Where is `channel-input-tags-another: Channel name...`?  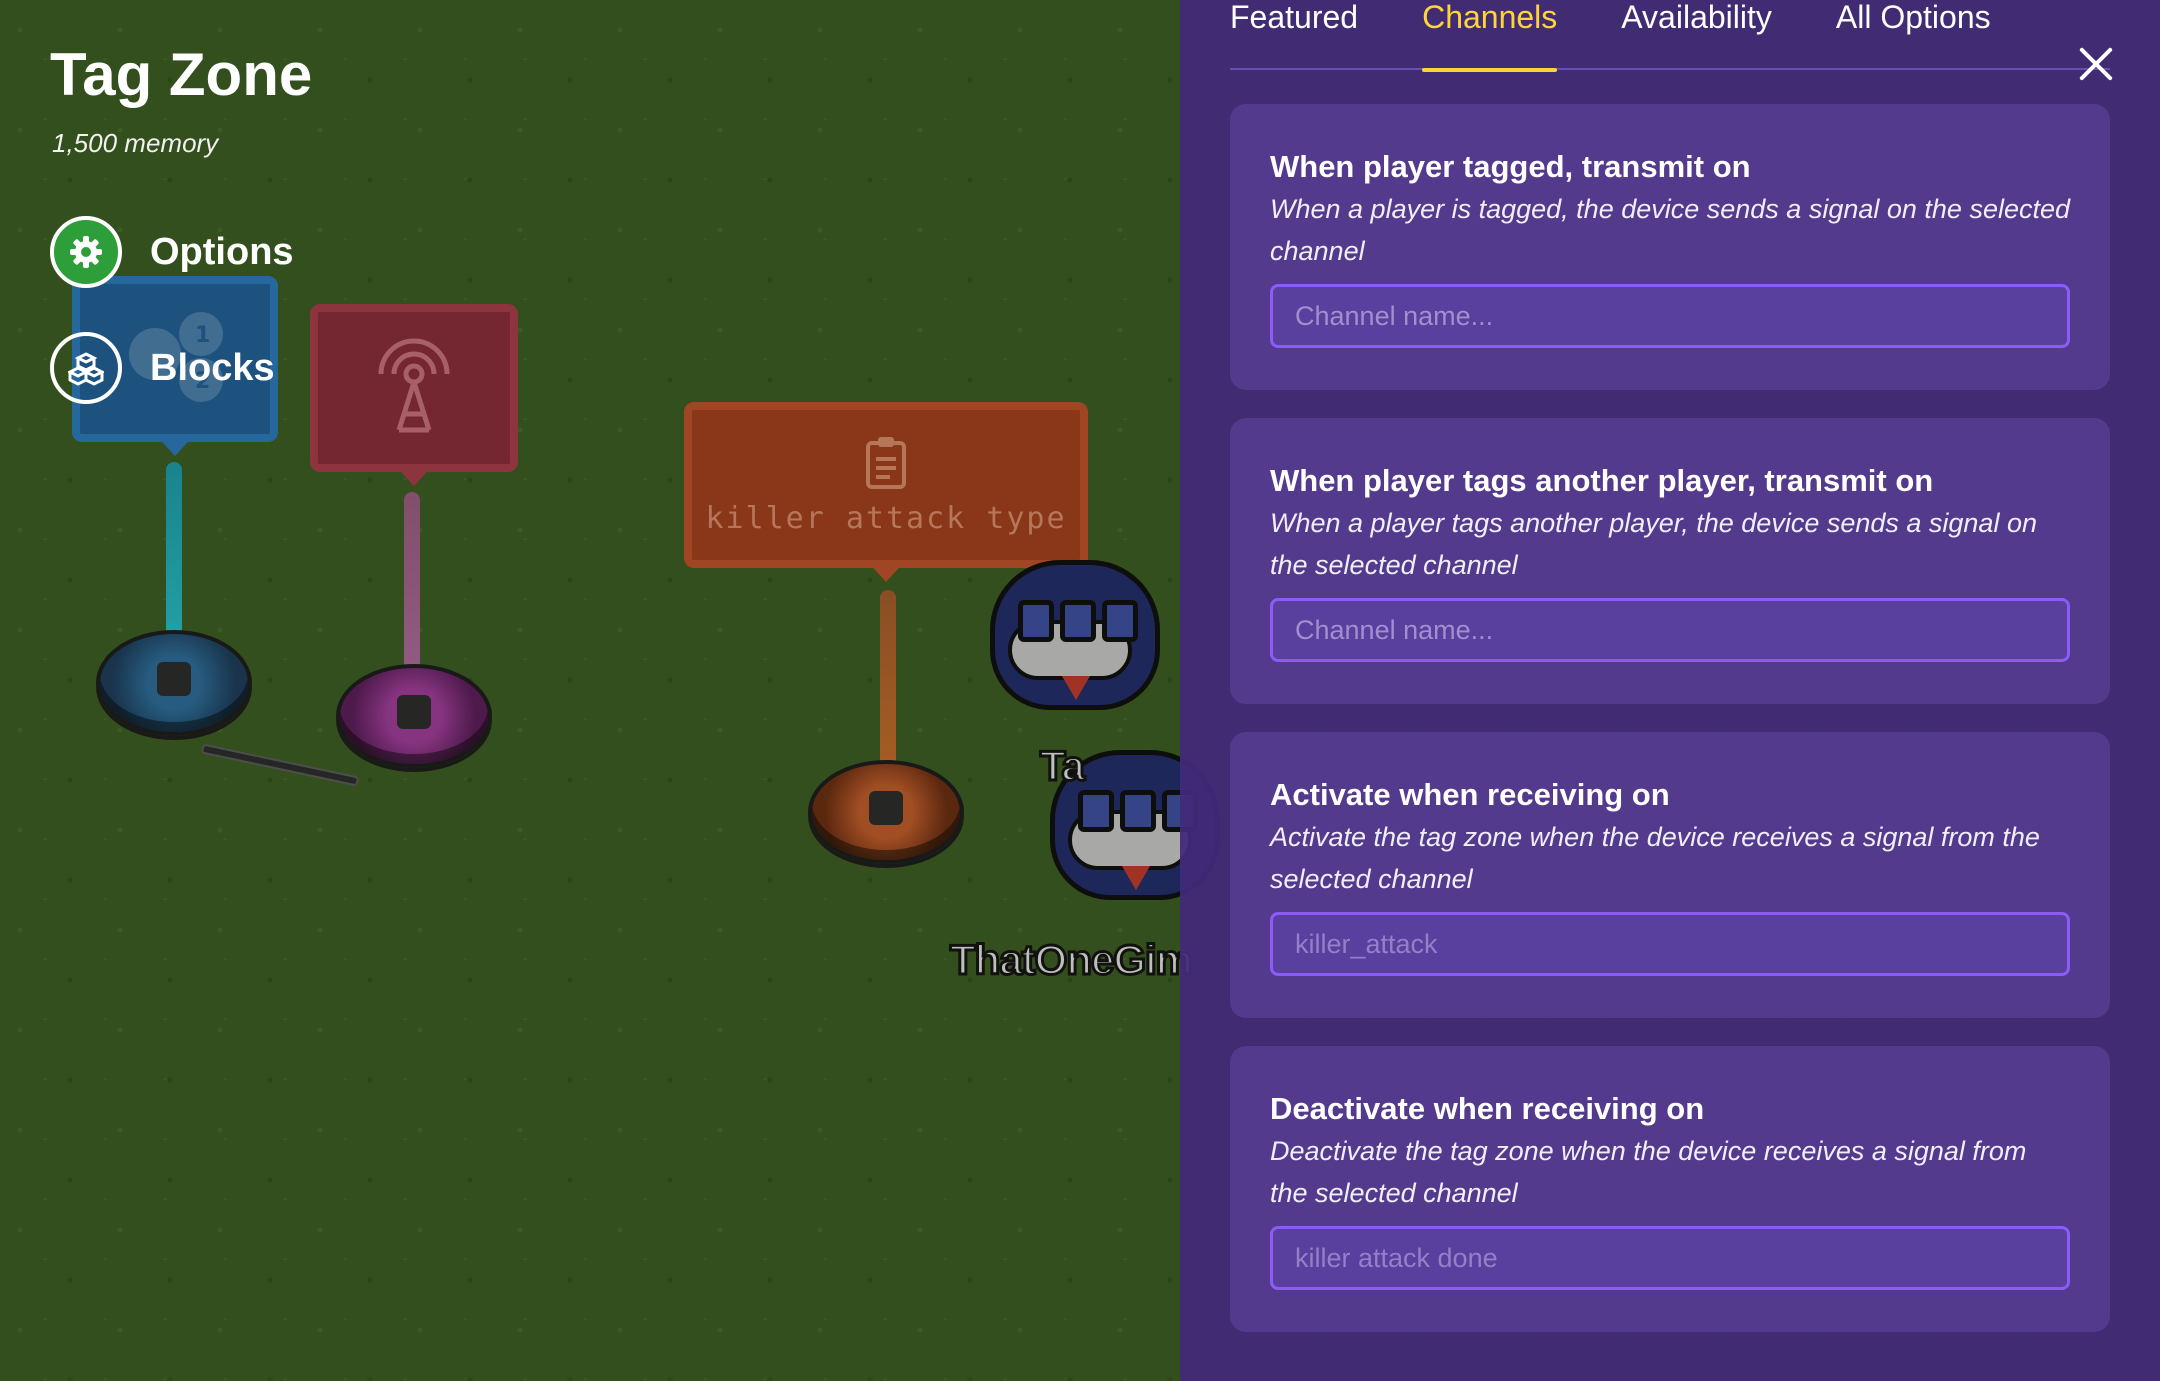
channel-input-tags-another: Channel name... is located at coordinates (1670, 630).